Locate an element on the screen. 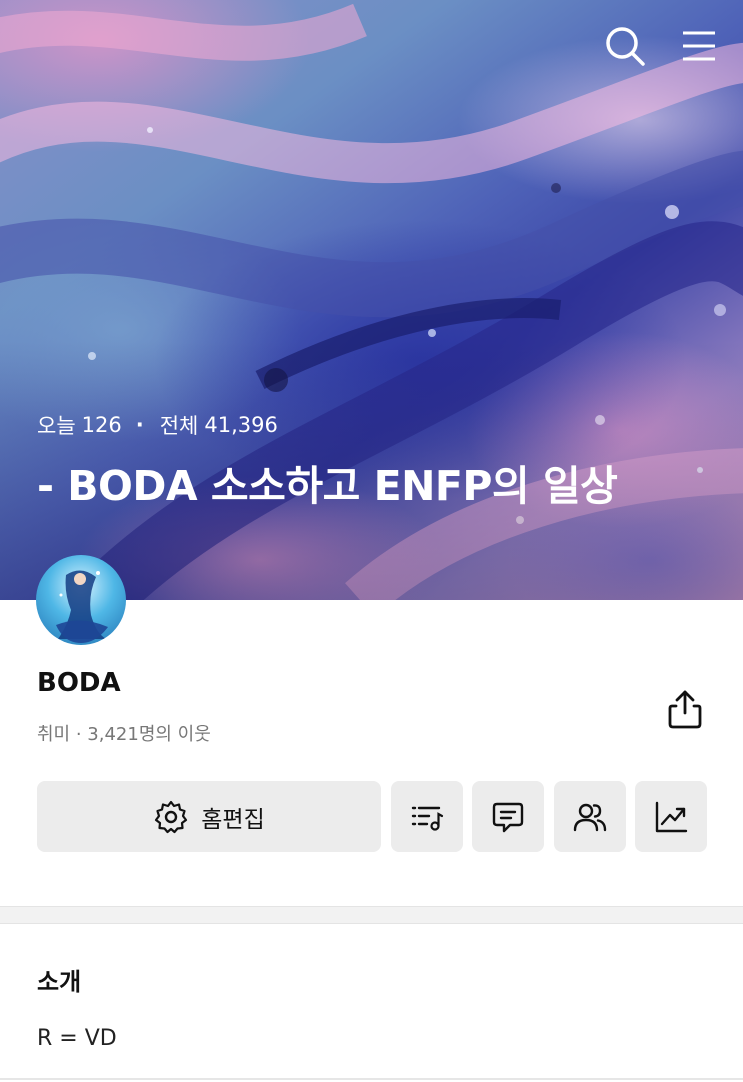 The width and height of the screenshot is (743, 1082). avatar is located at coordinates (81, 600).